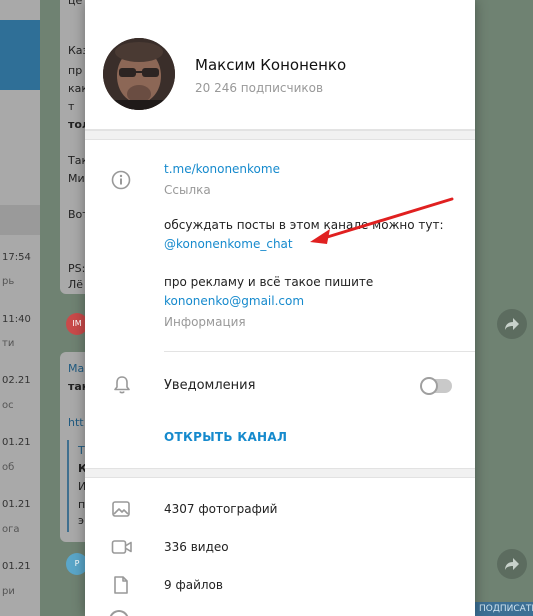 This screenshot has height=616, width=533. Describe the element at coordinates (271, 65) in the screenshot. I see `channel-name: Максим Кононенко` at that location.